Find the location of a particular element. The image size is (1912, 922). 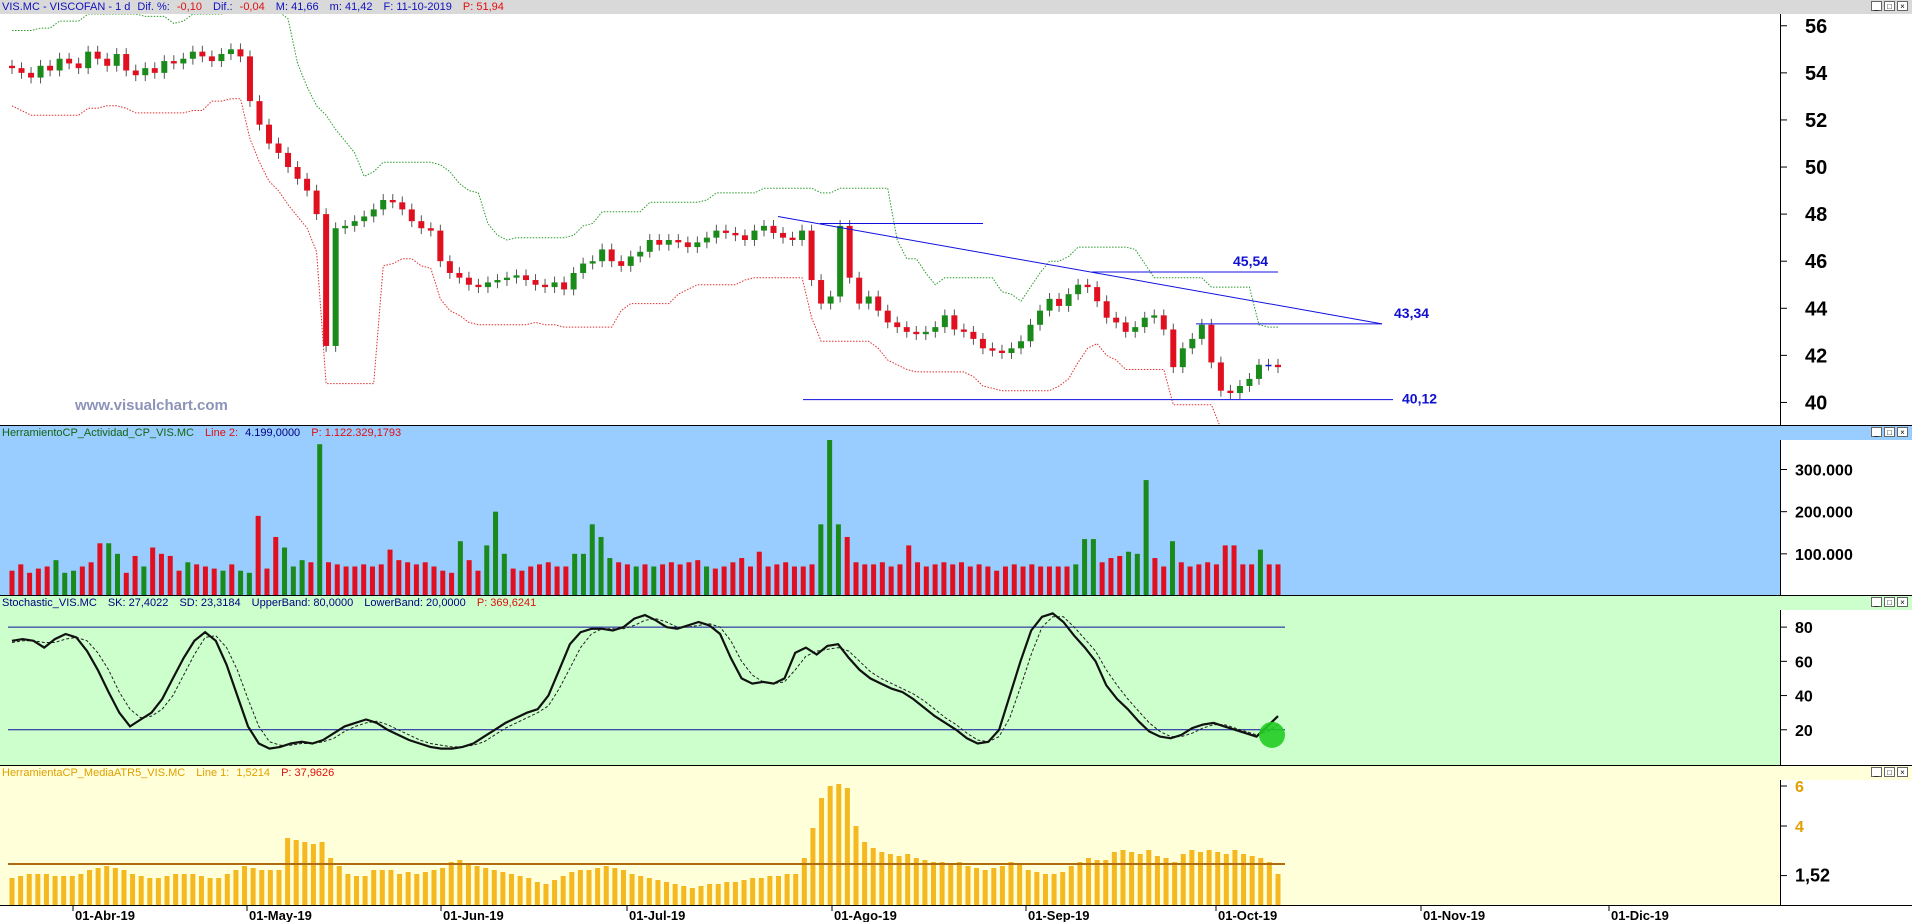

date-tick-label: 01-Dic-19 is located at coordinates (1640, 915).